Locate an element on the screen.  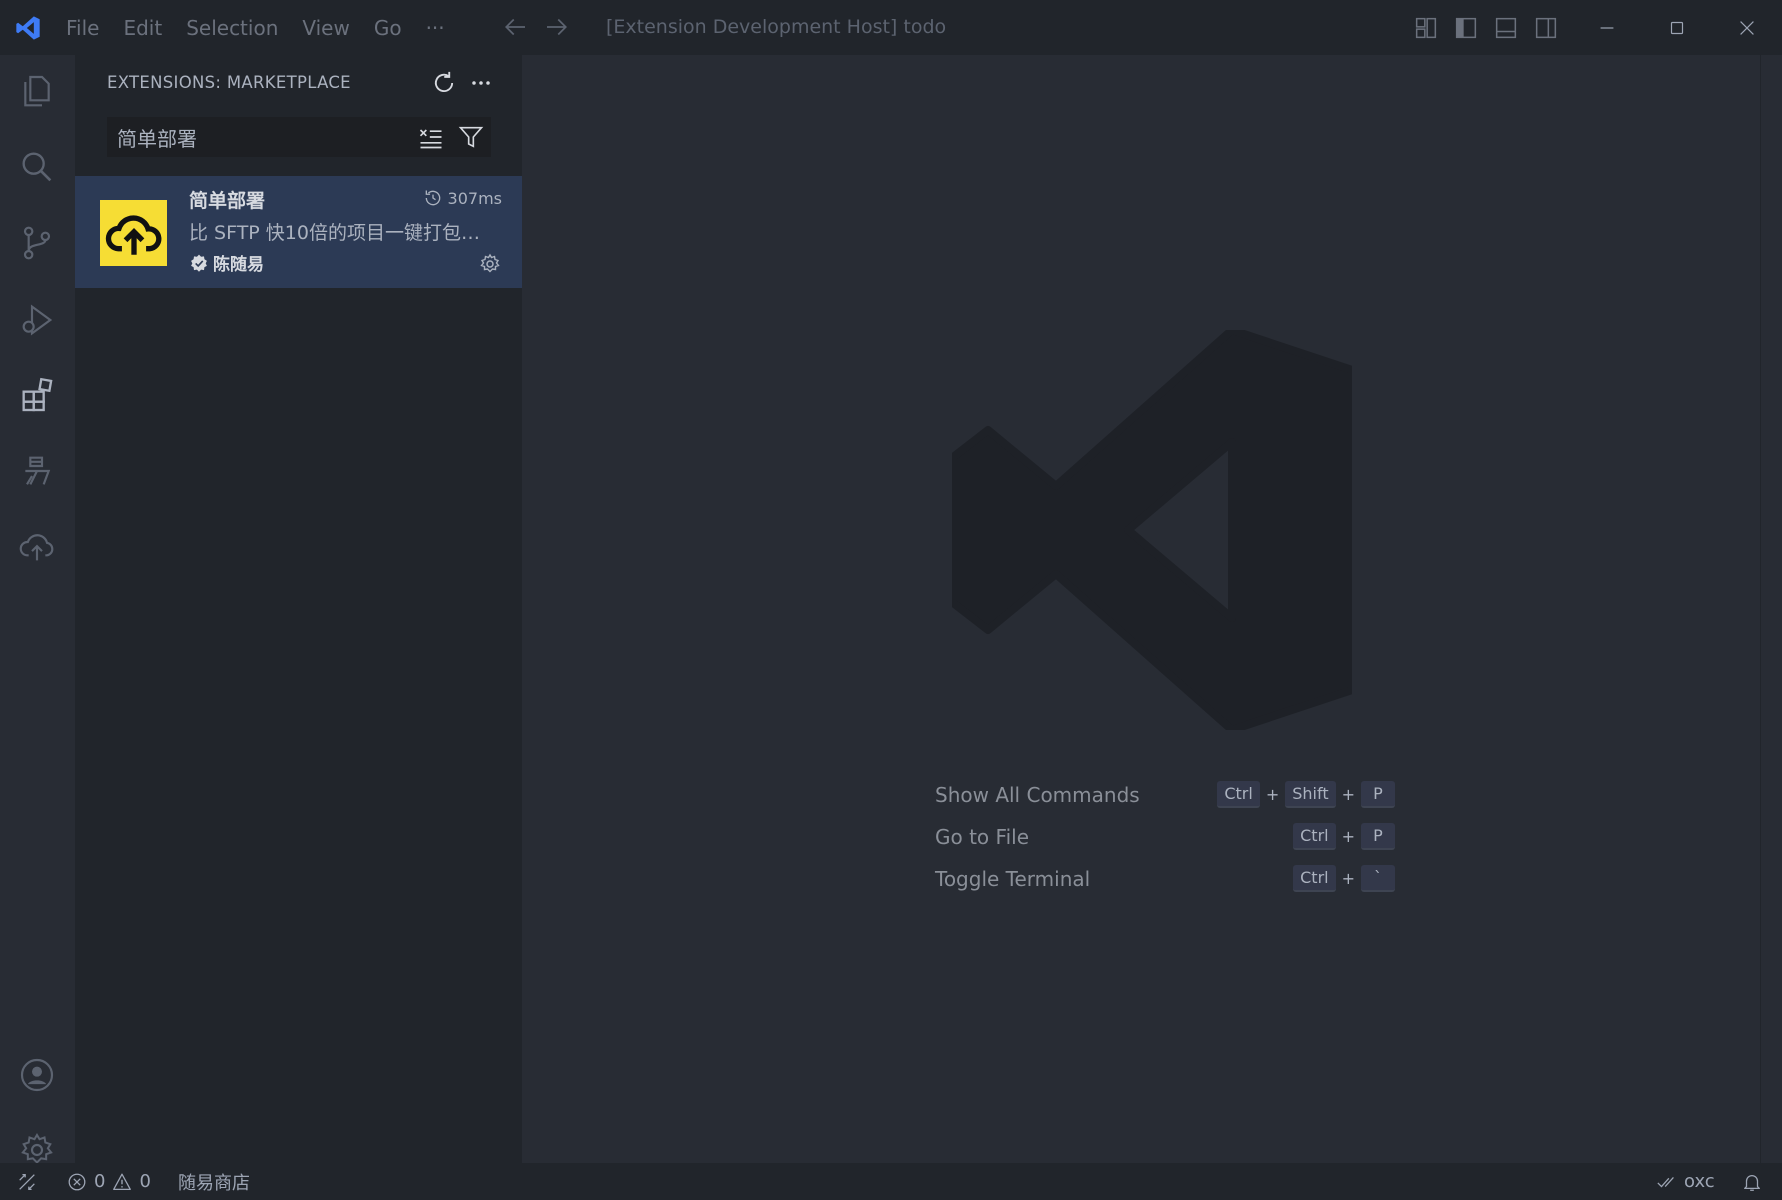
oxc-label: oxc is located at coordinates (1699, 1181).